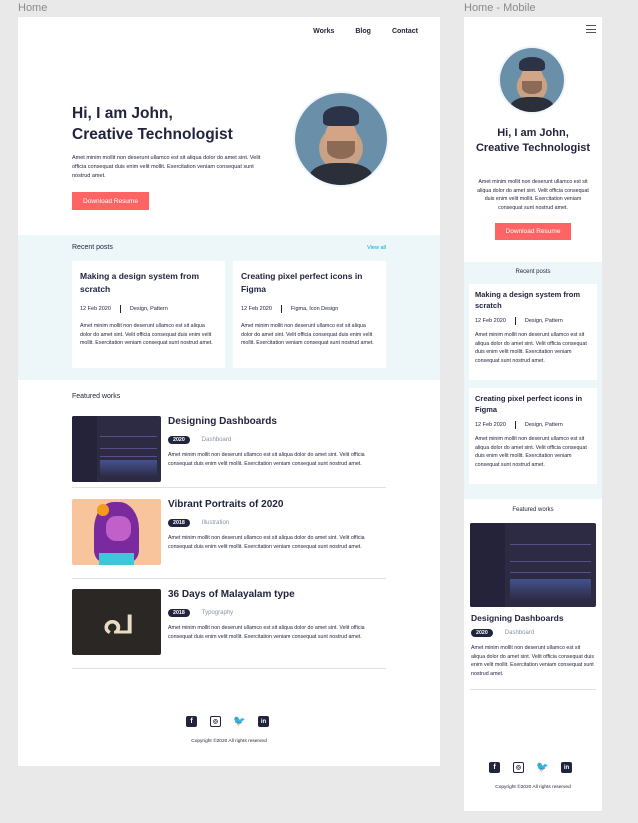 The image size is (638, 823). What do you see at coordinates (314, 309) in the screenshot?
I see `post-tags: Figma, Icon Design` at bounding box center [314, 309].